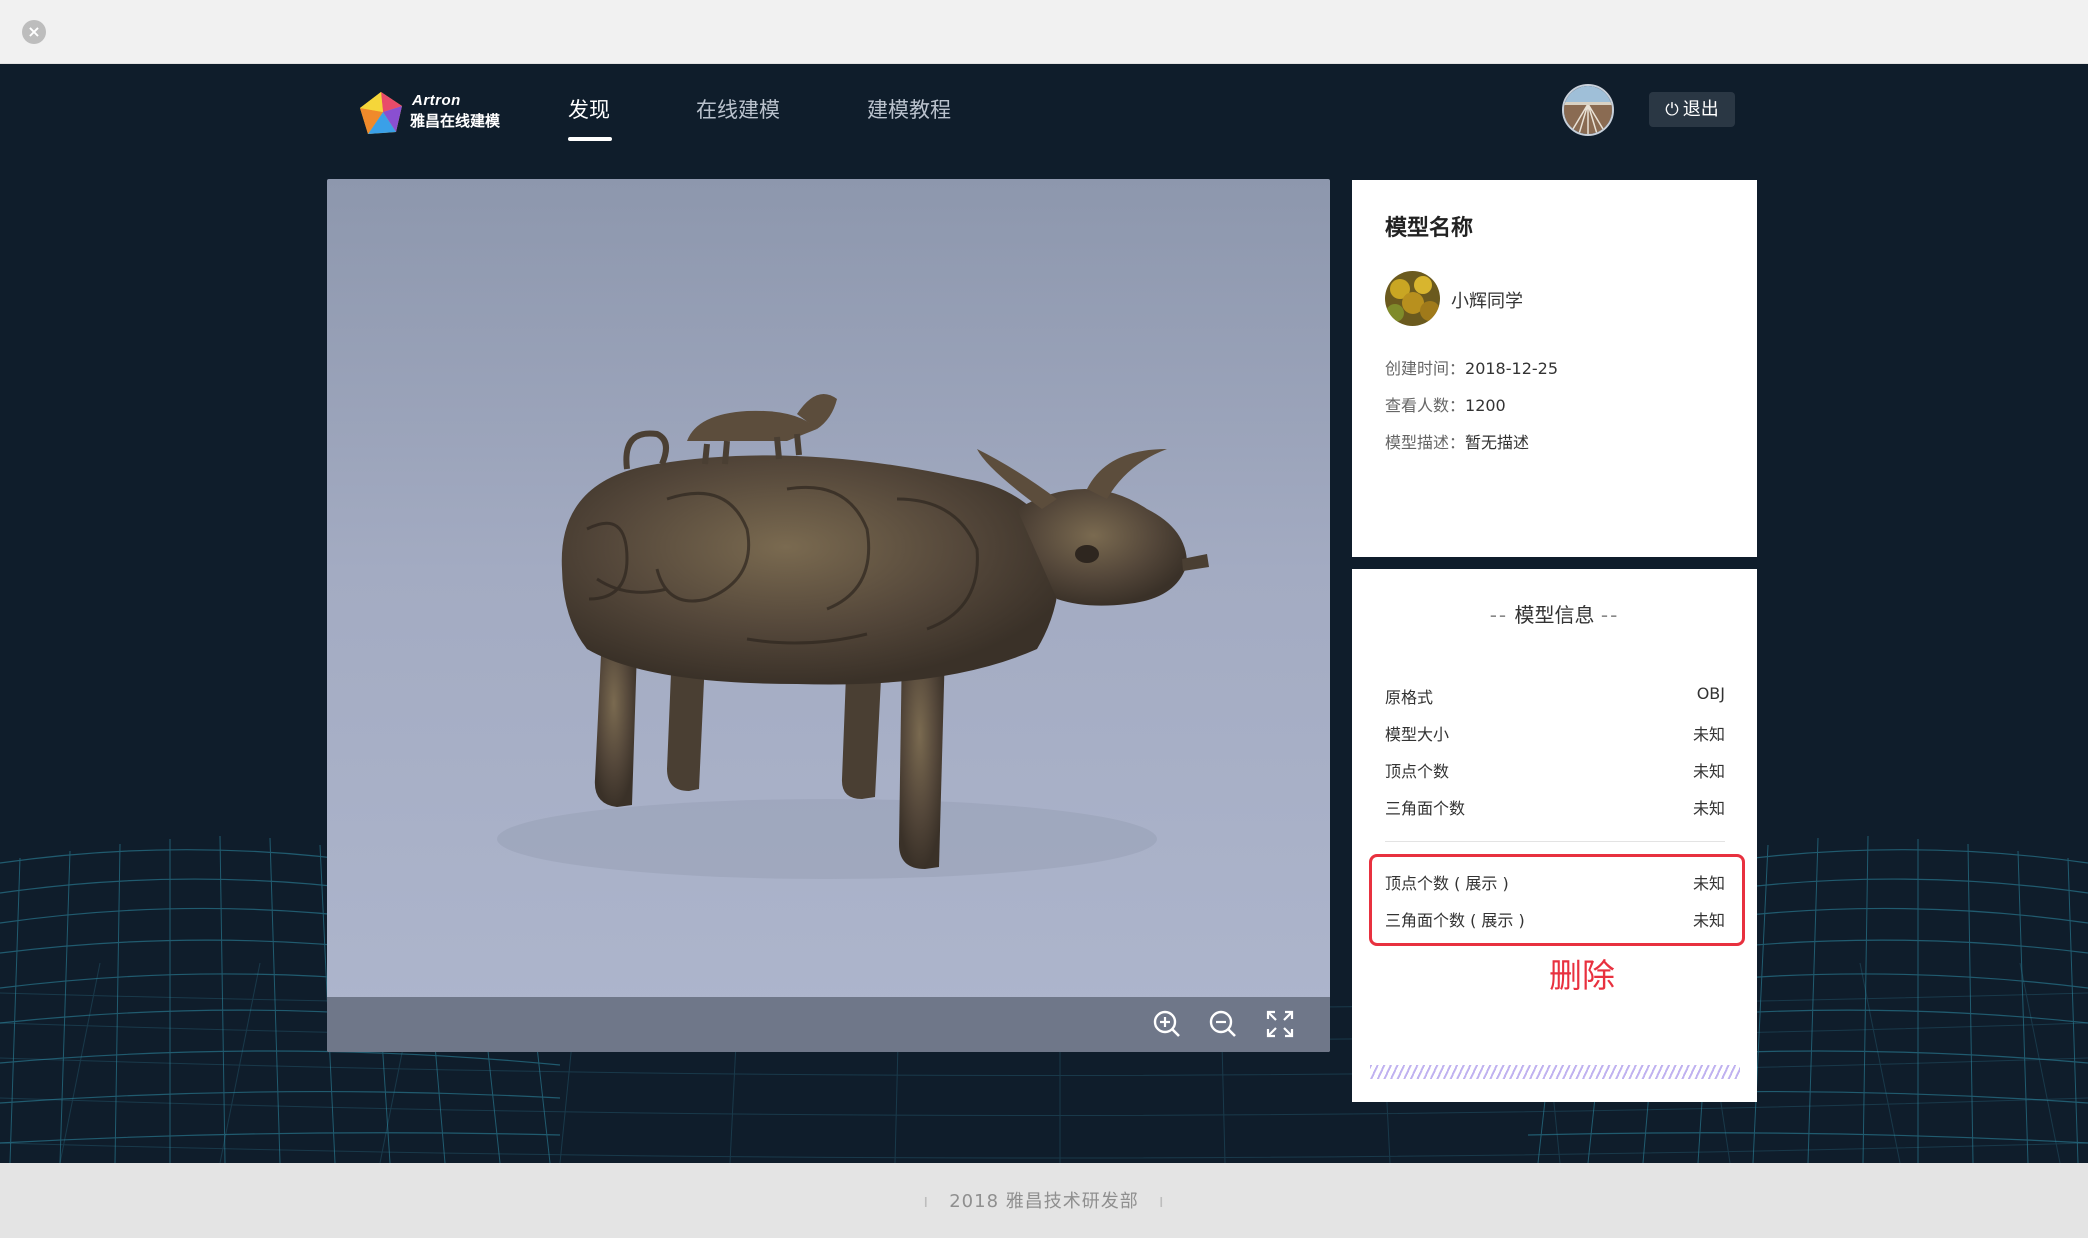 Image resolution: width=2088 pixels, height=1238 pixels. Describe the element at coordinates (34, 32) in the screenshot. I see `close-icon: ×` at that location.